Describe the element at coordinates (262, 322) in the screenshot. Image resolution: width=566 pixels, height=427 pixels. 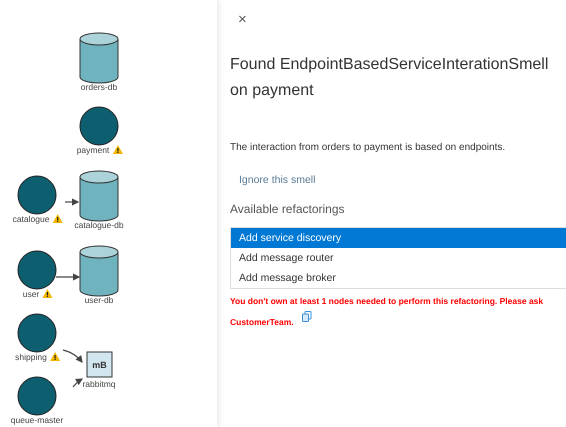
I see `error-text: CustomerTeam.` at that location.